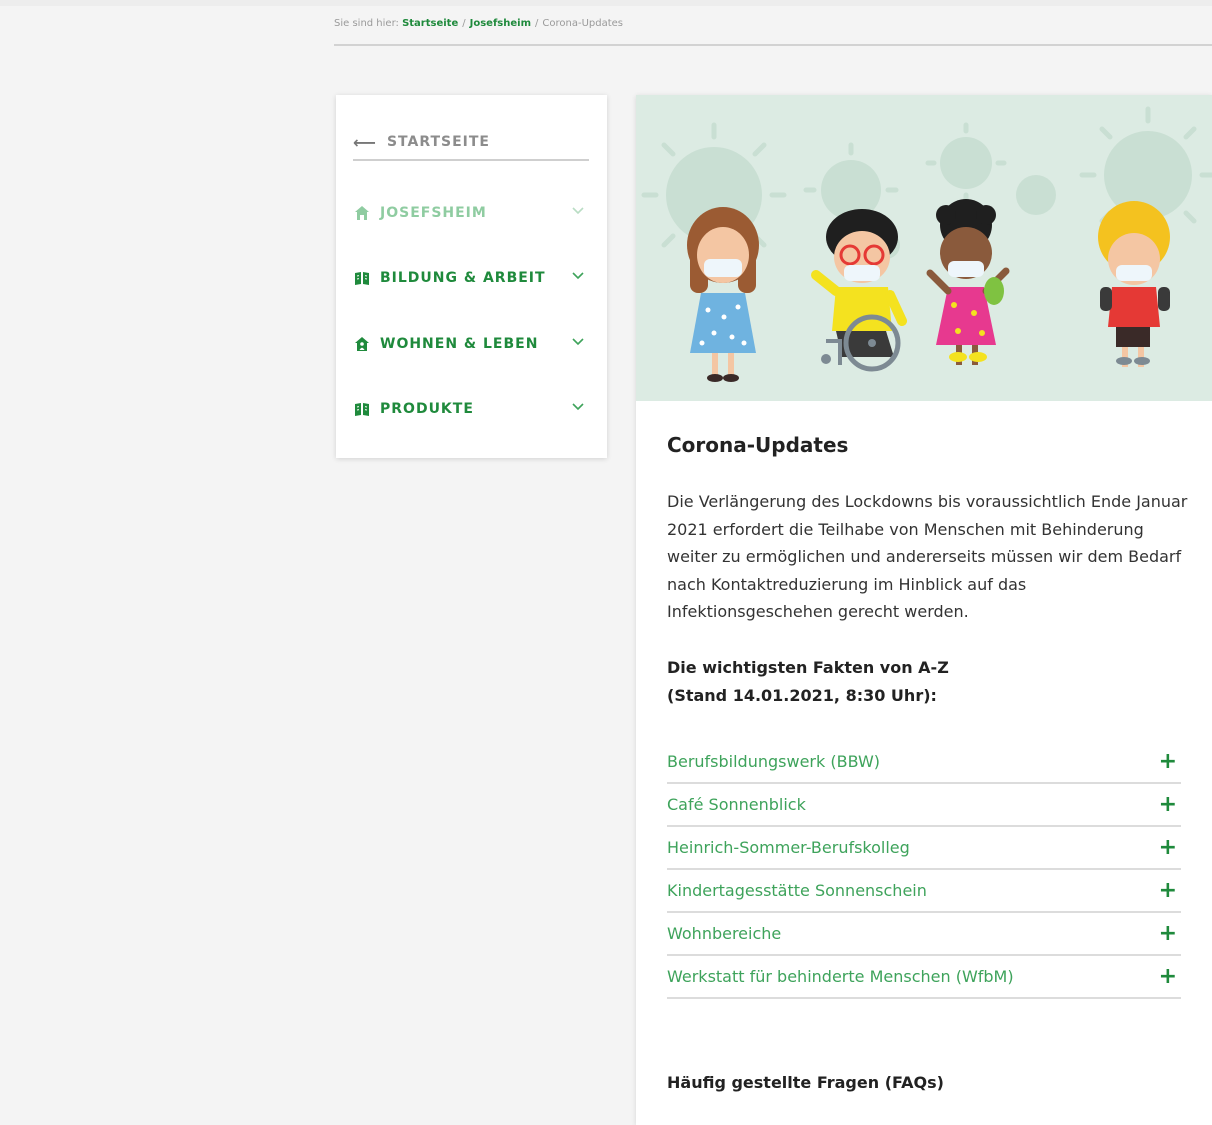 The image size is (1212, 1125). I want to click on accordion-item-cafe: Café Sonnenblick +, so click(924, 805).